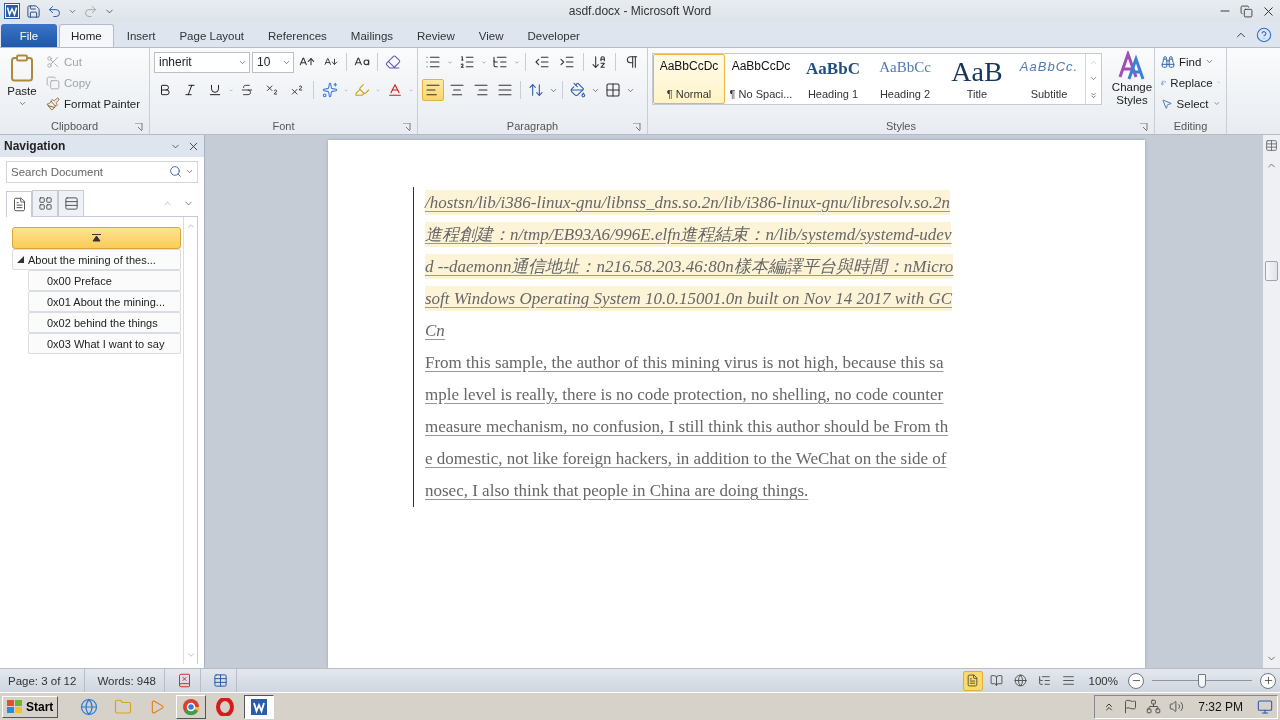  Describe the element at coordinates (687, 427) in the screenshot. I see `text-line: measure mechanism, no confusion, I still think this author should be From th` at that location.